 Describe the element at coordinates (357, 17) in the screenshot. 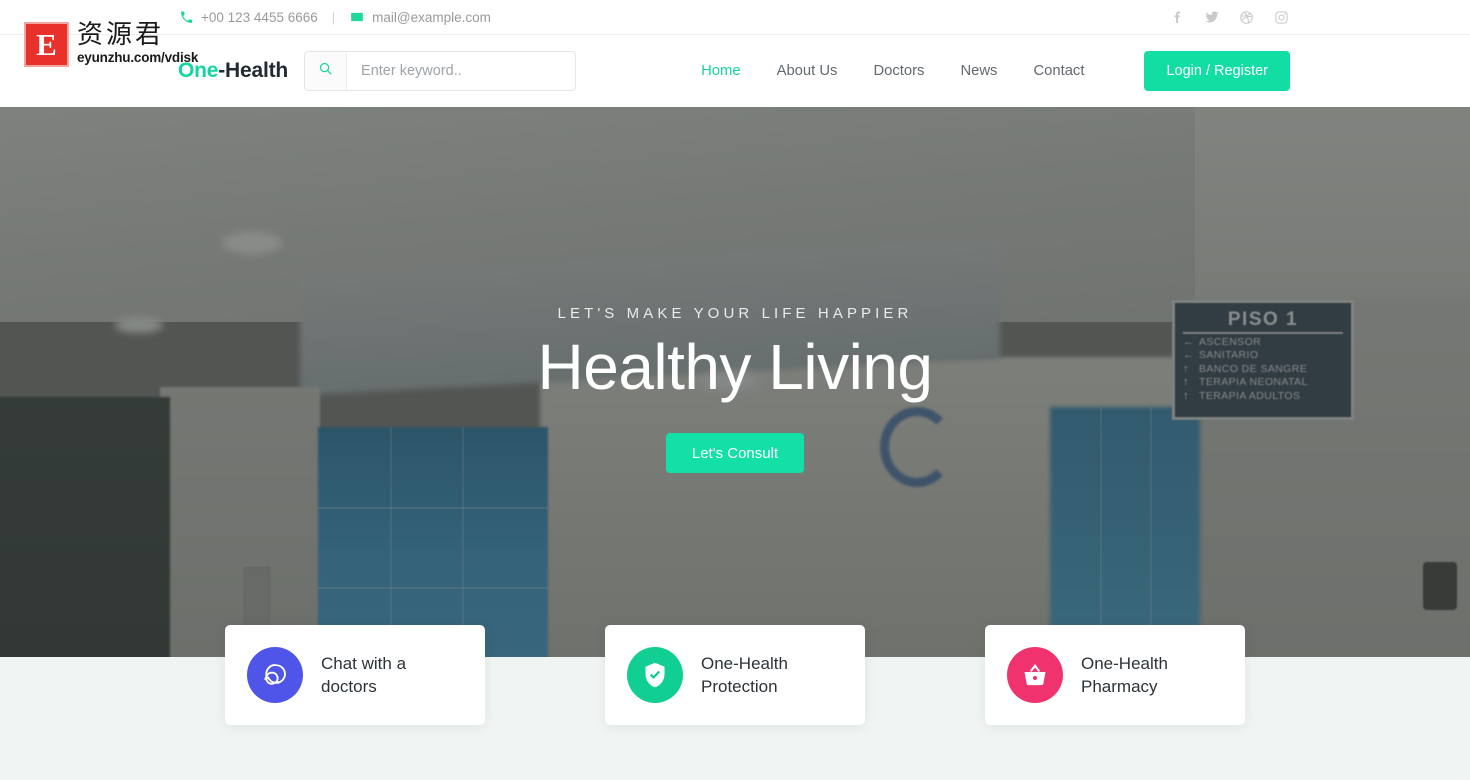

I see `envelope-icon` at that location.